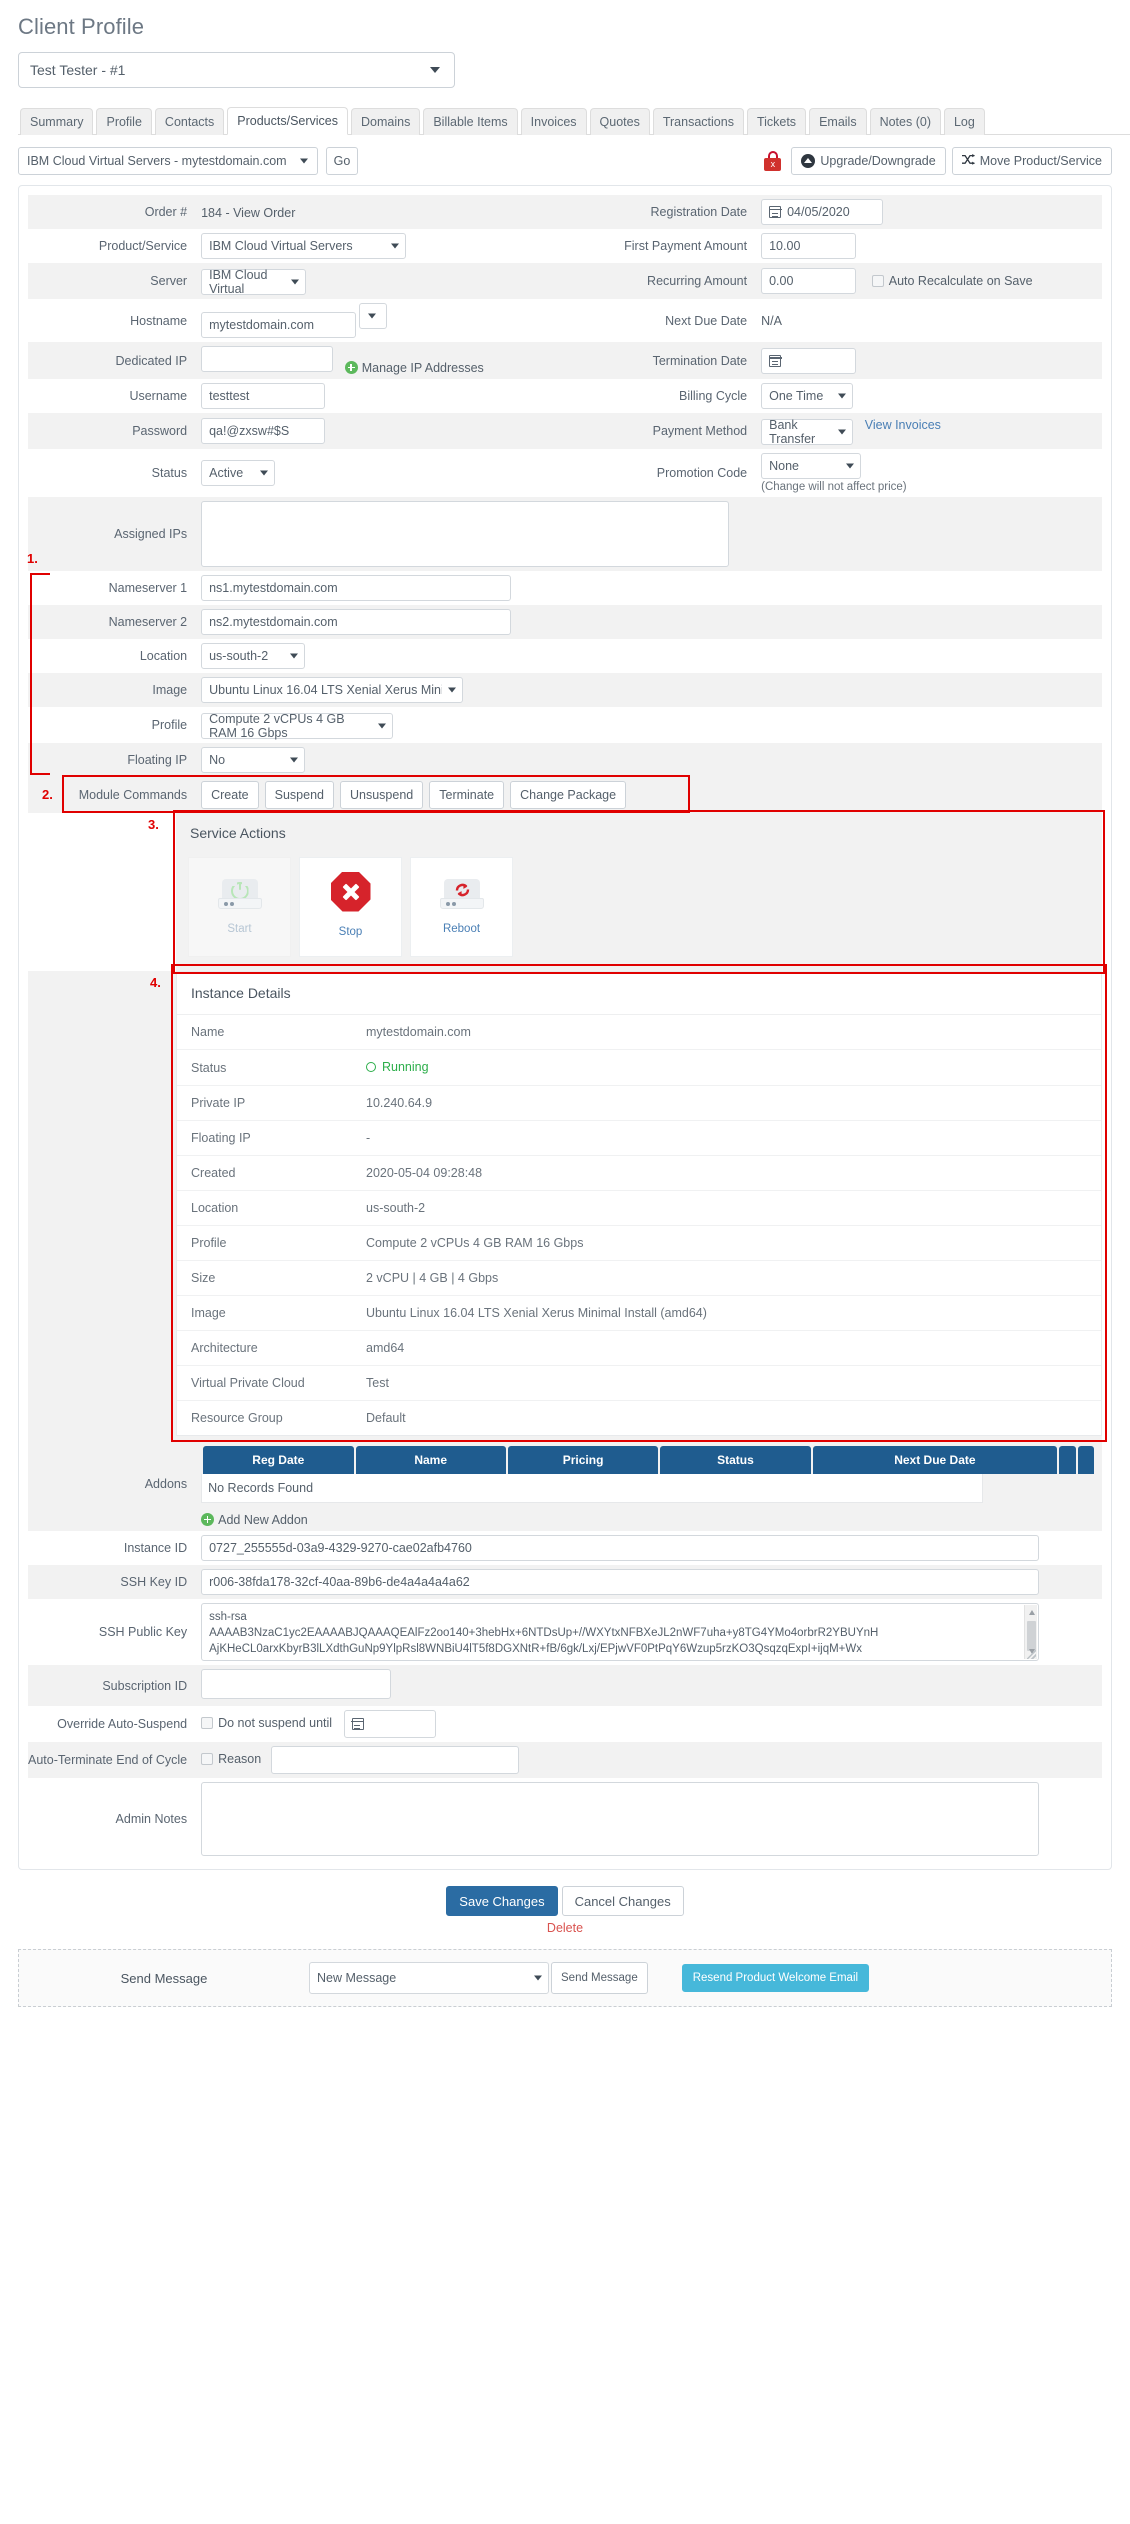  I want to click on instance-architecture-key: Architecture, so click(264, 1348).